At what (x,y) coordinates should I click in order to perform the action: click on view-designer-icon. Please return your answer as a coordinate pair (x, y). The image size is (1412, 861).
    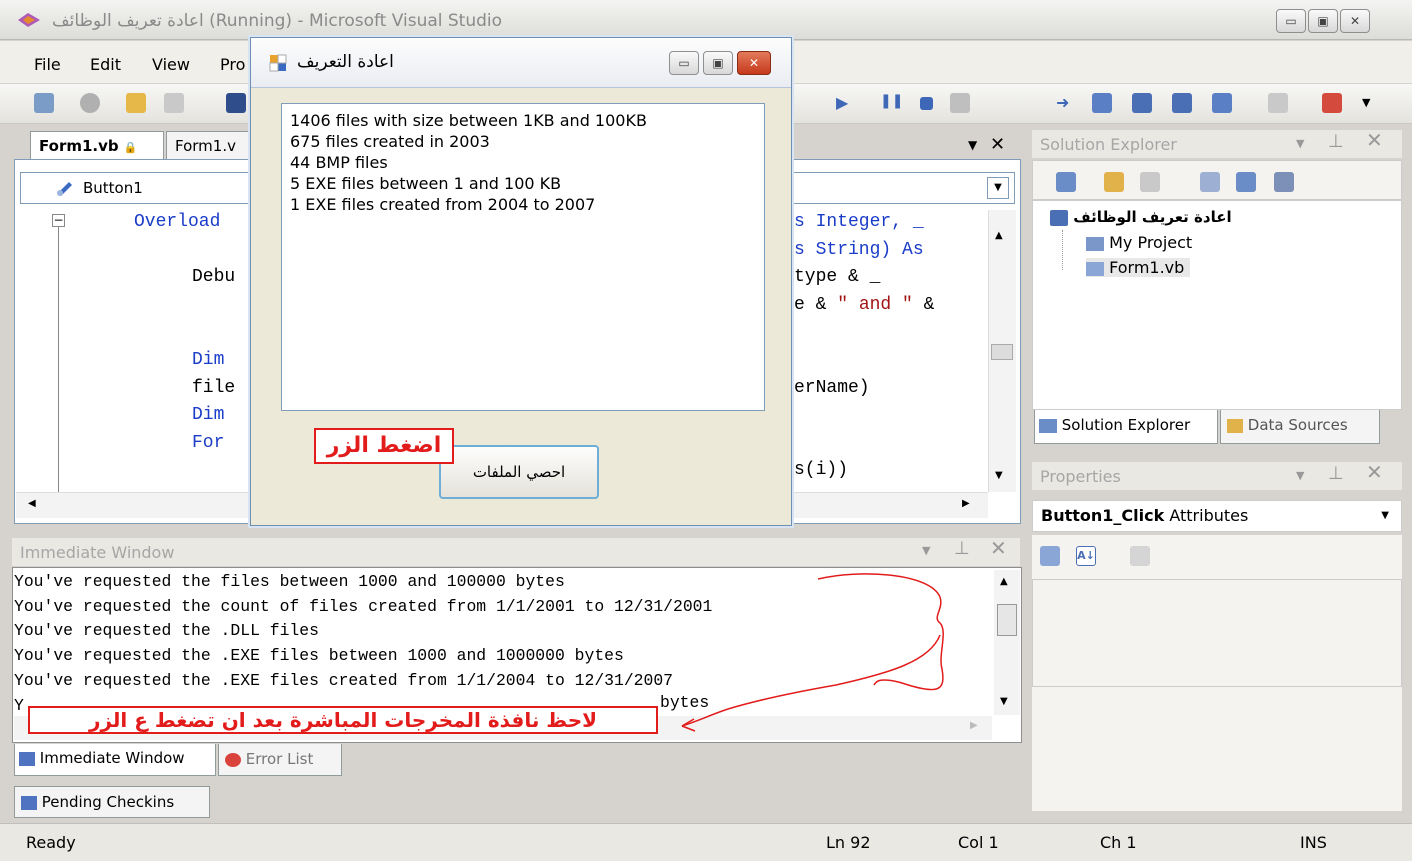
    Looking at the image, I should click on (1246, 182).